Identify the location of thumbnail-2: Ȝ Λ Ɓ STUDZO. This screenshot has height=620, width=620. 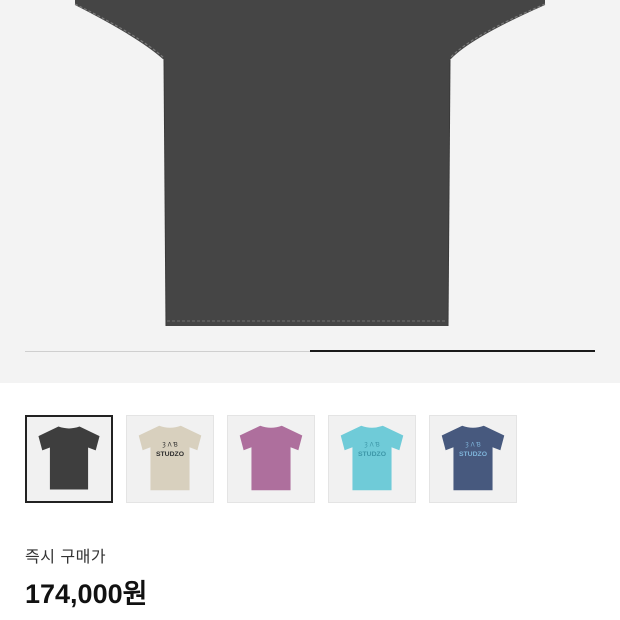
(170, 459).